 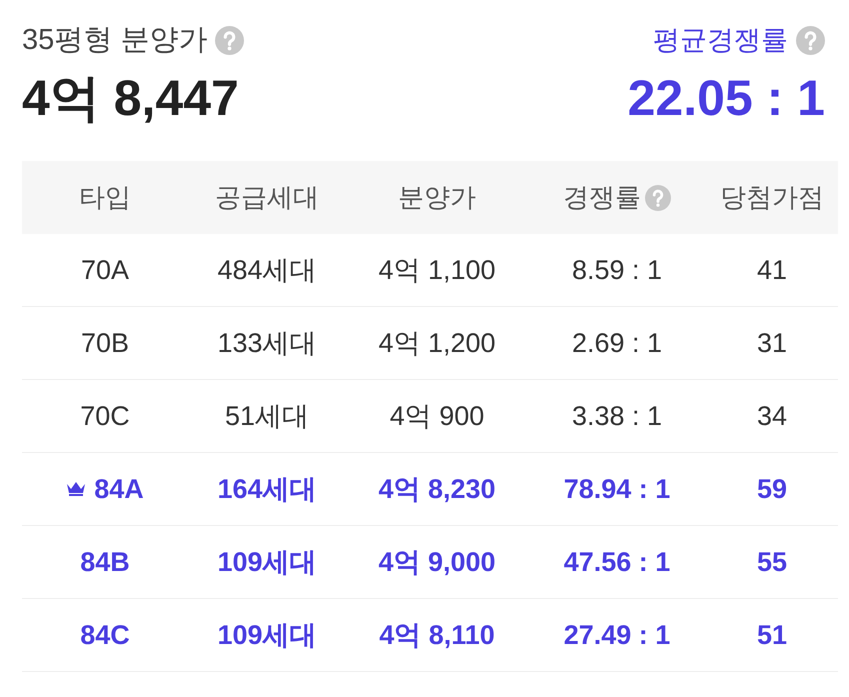 I want to click on table-cell-text: 4억 8,110, so click(x=437, y=635).